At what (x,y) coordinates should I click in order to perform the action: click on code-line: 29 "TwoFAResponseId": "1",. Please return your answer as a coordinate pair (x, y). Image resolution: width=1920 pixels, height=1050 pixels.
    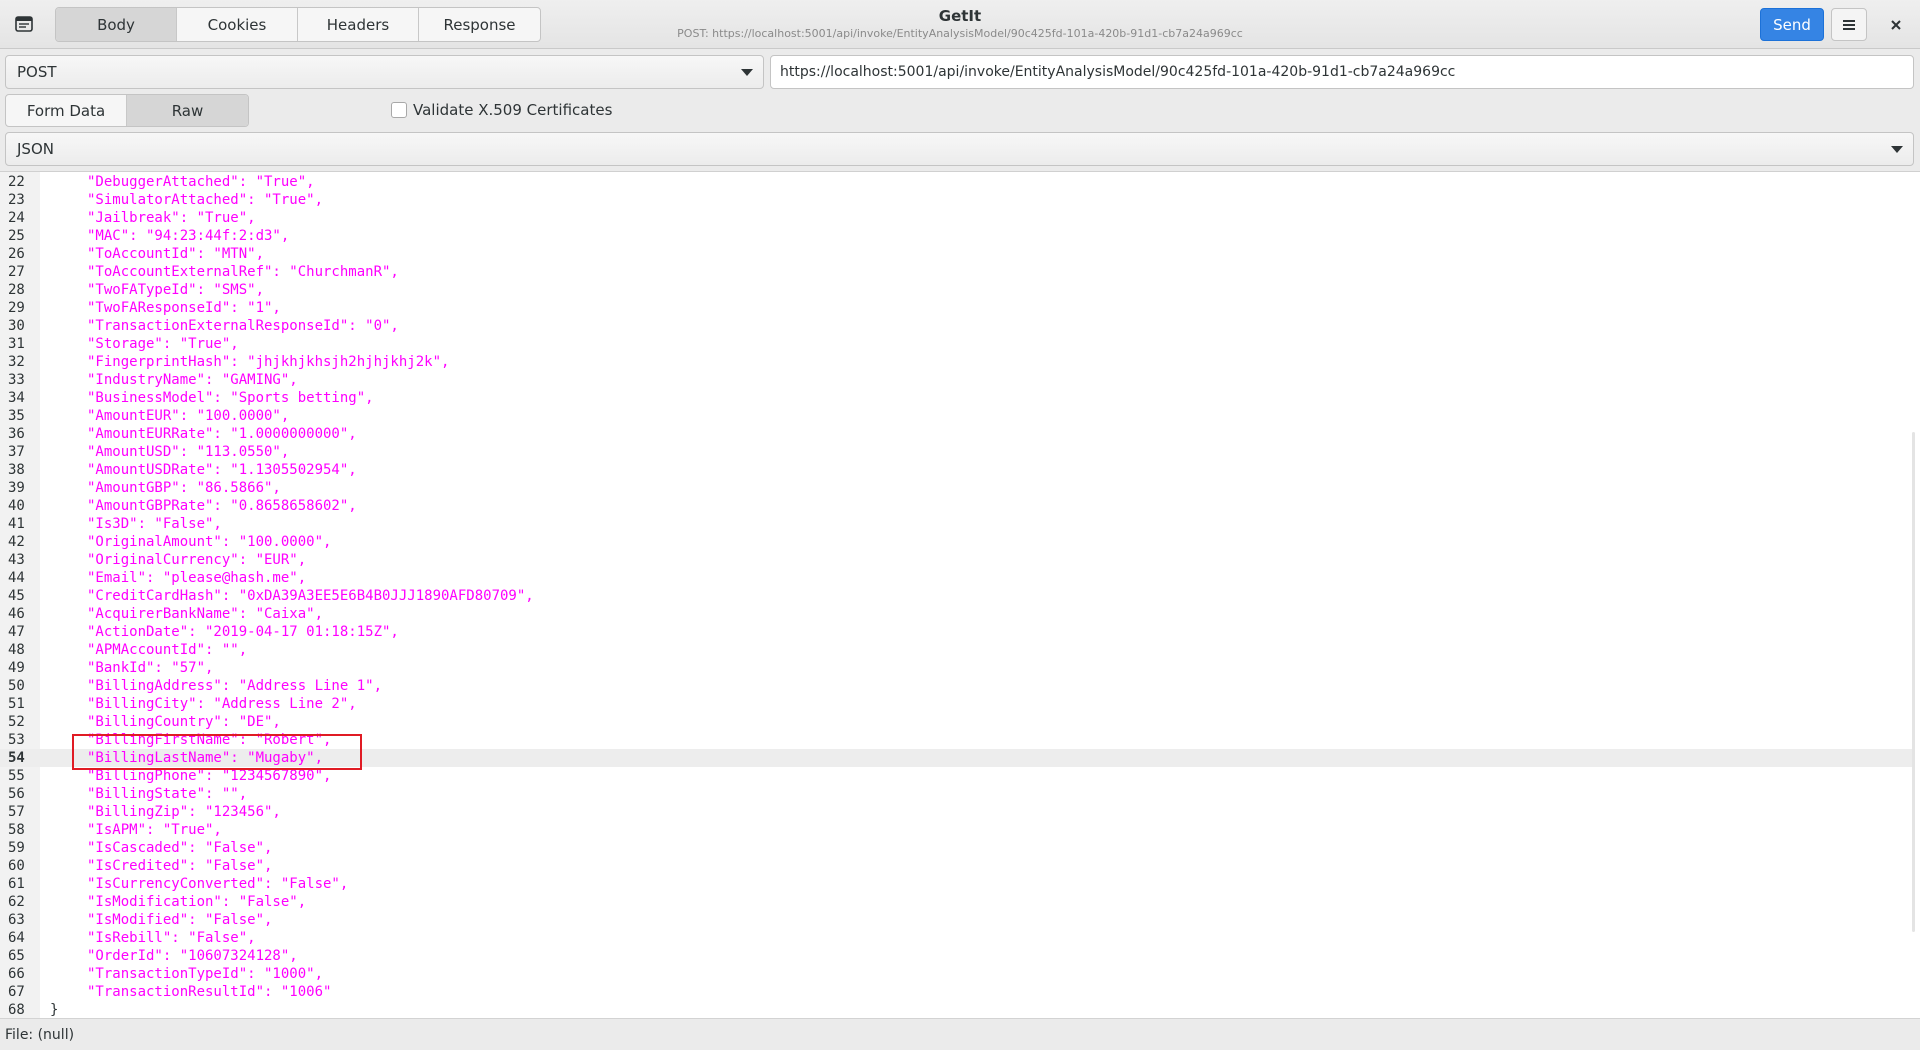
    Looking at the image, I should click on (957, 308).